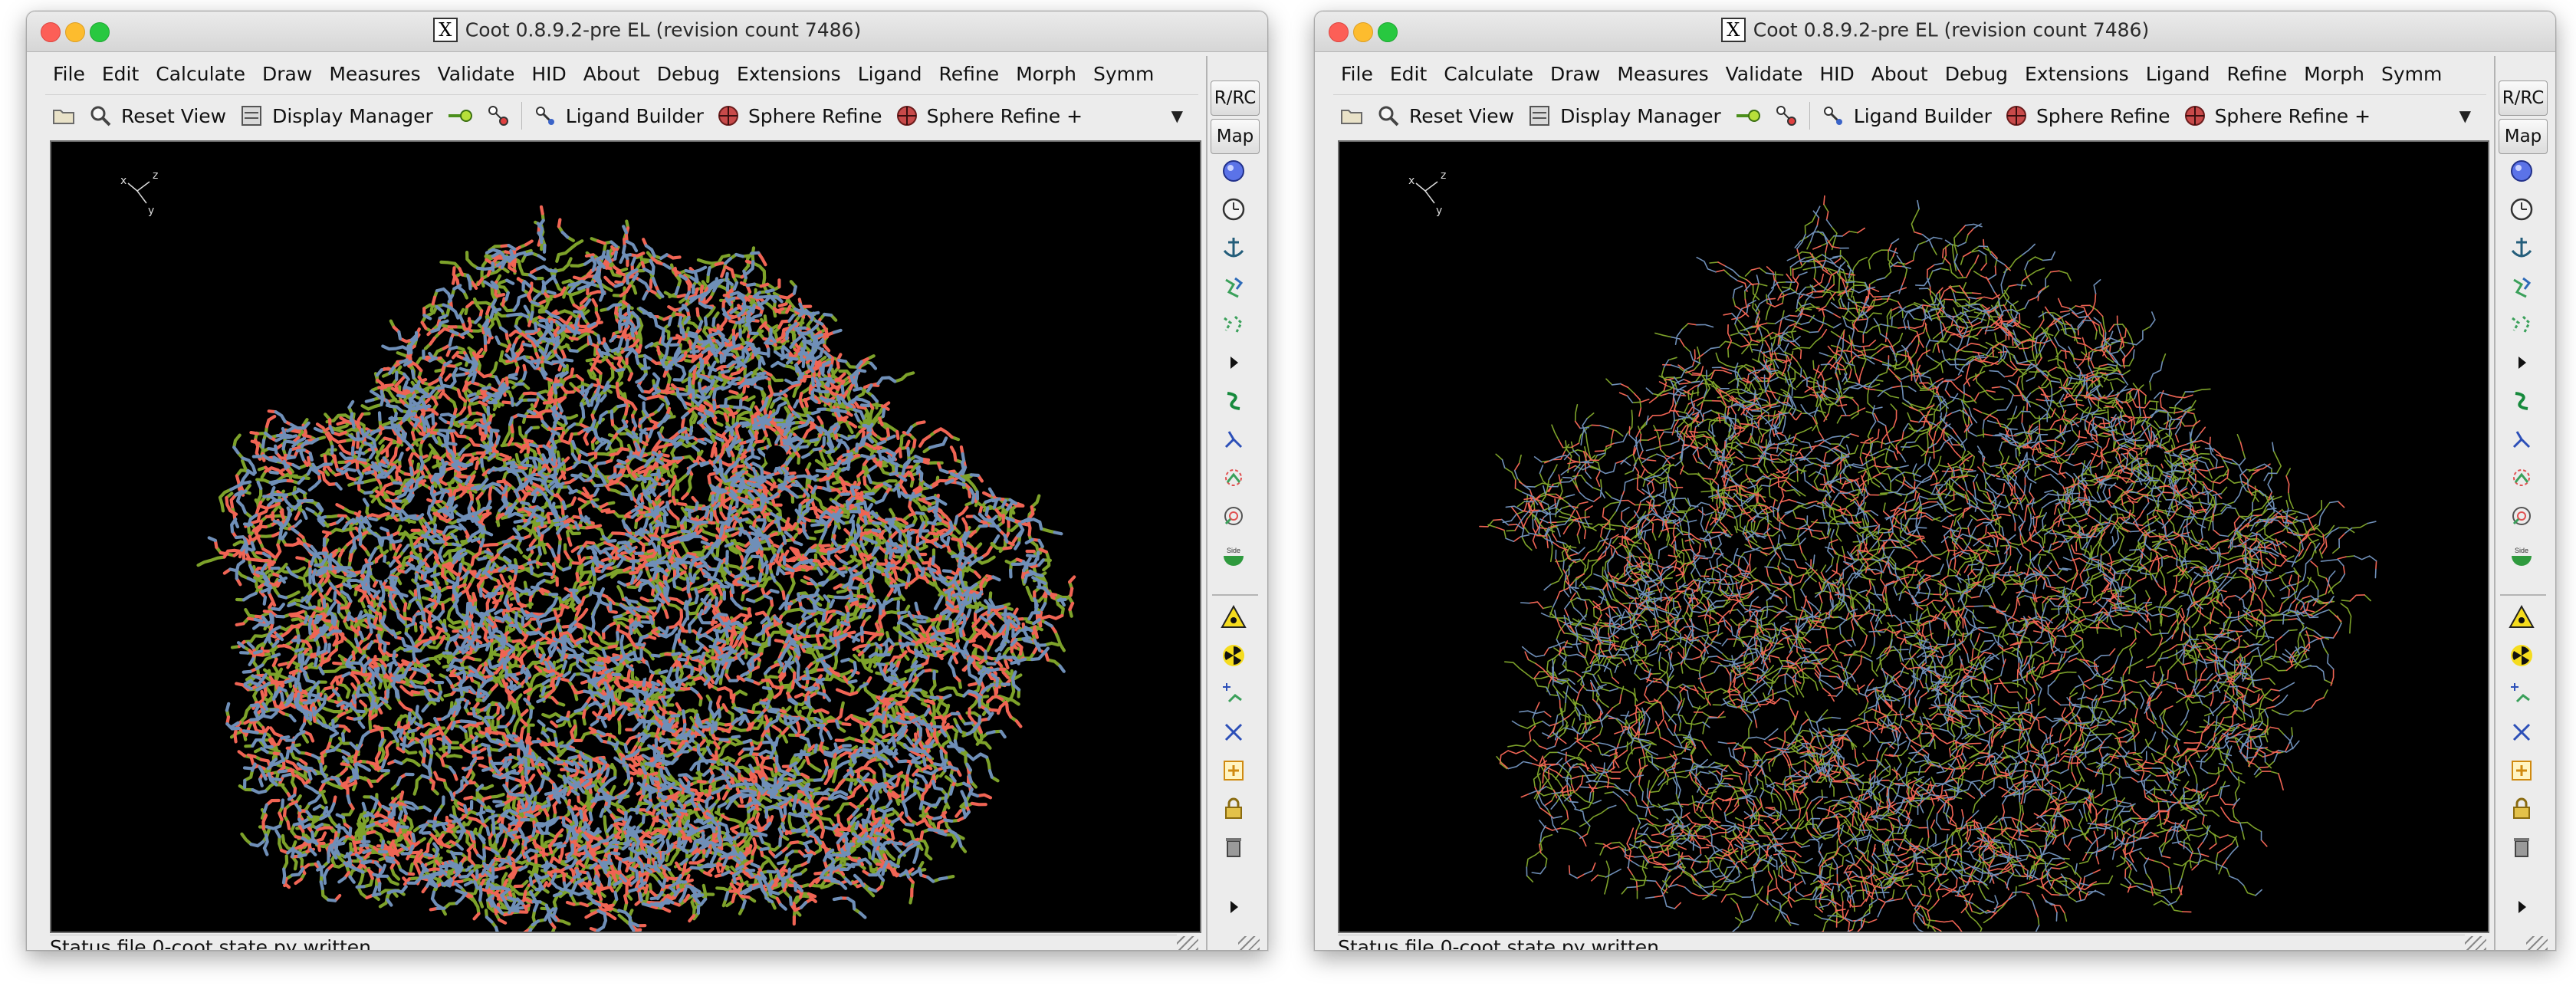 This screenshot has width=2576, height=986. I want to click on cavity, so click(1738, 540).